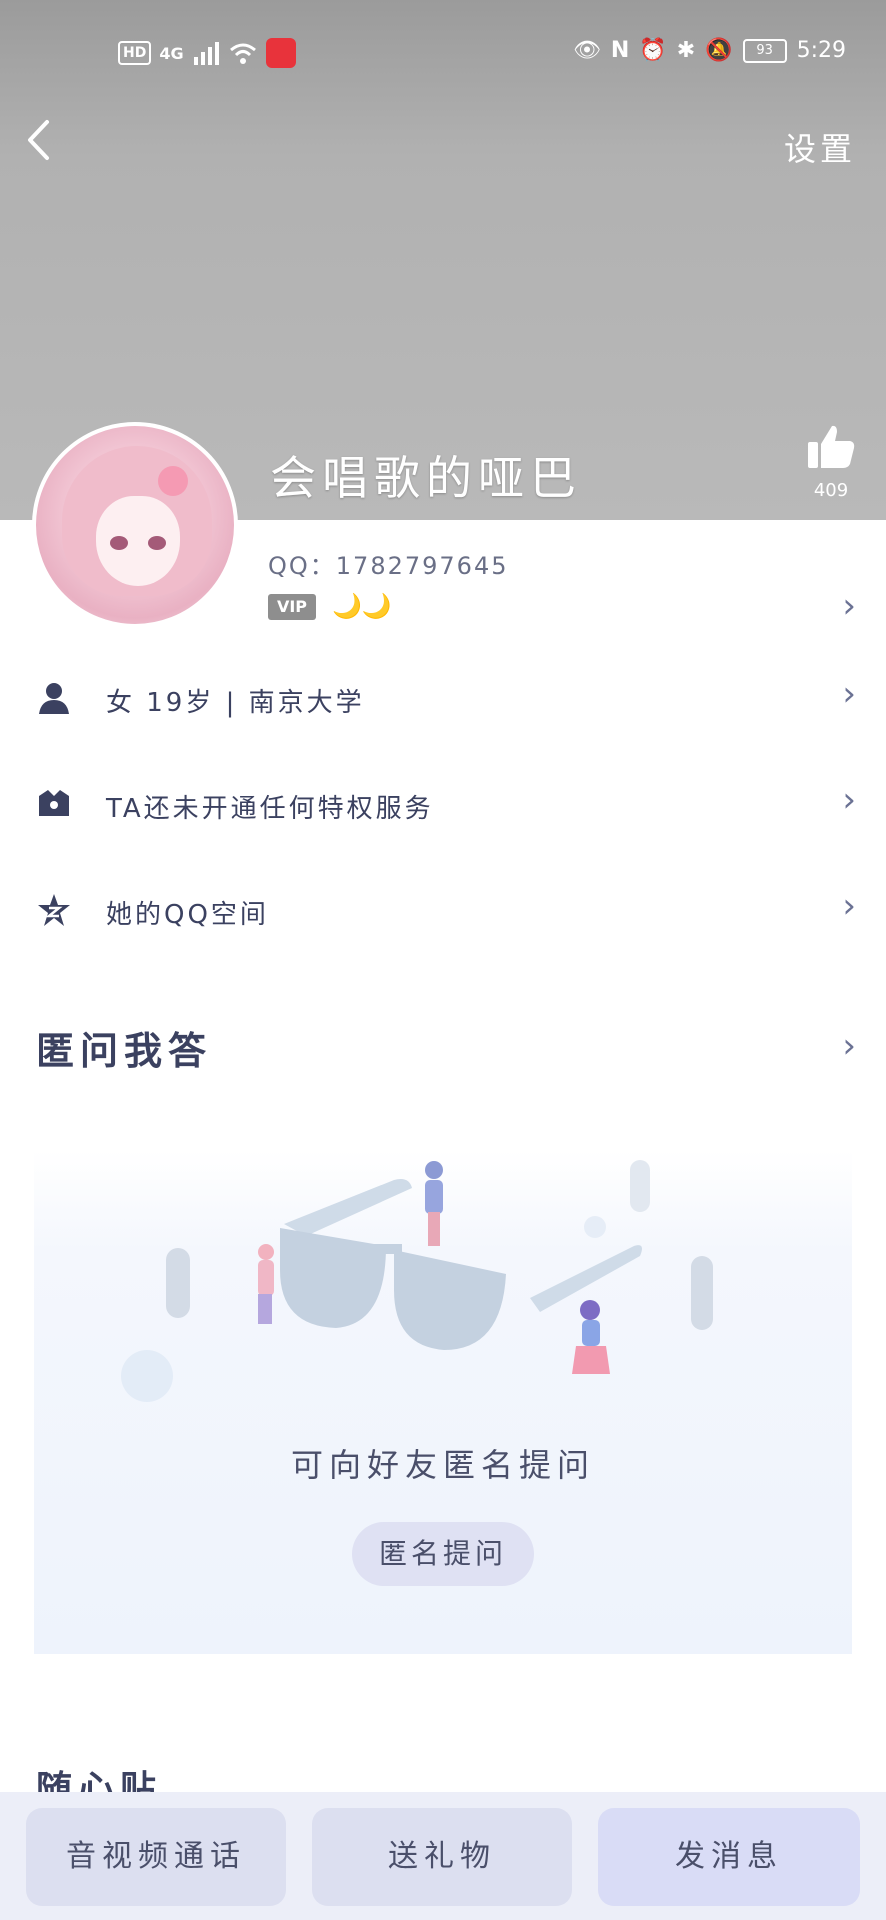 Image resolution: width=886 pixels, height=1920 pixels. I want to click on like-count: 409, so click(831, 490).